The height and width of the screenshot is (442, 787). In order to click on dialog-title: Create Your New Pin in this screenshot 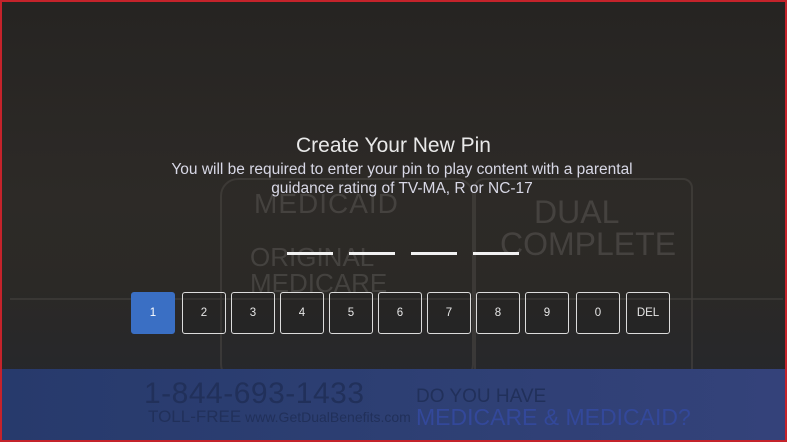, I will do `click(393, 145)`.